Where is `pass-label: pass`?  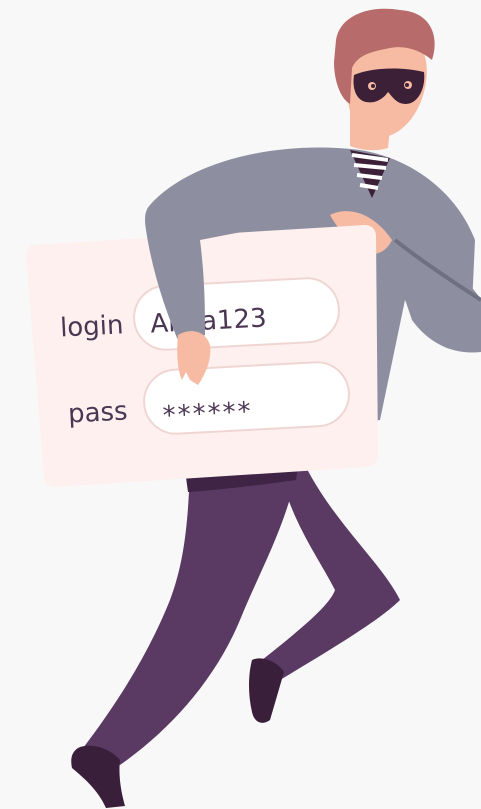 pass-label: pass is located at coordinates (97, 412).